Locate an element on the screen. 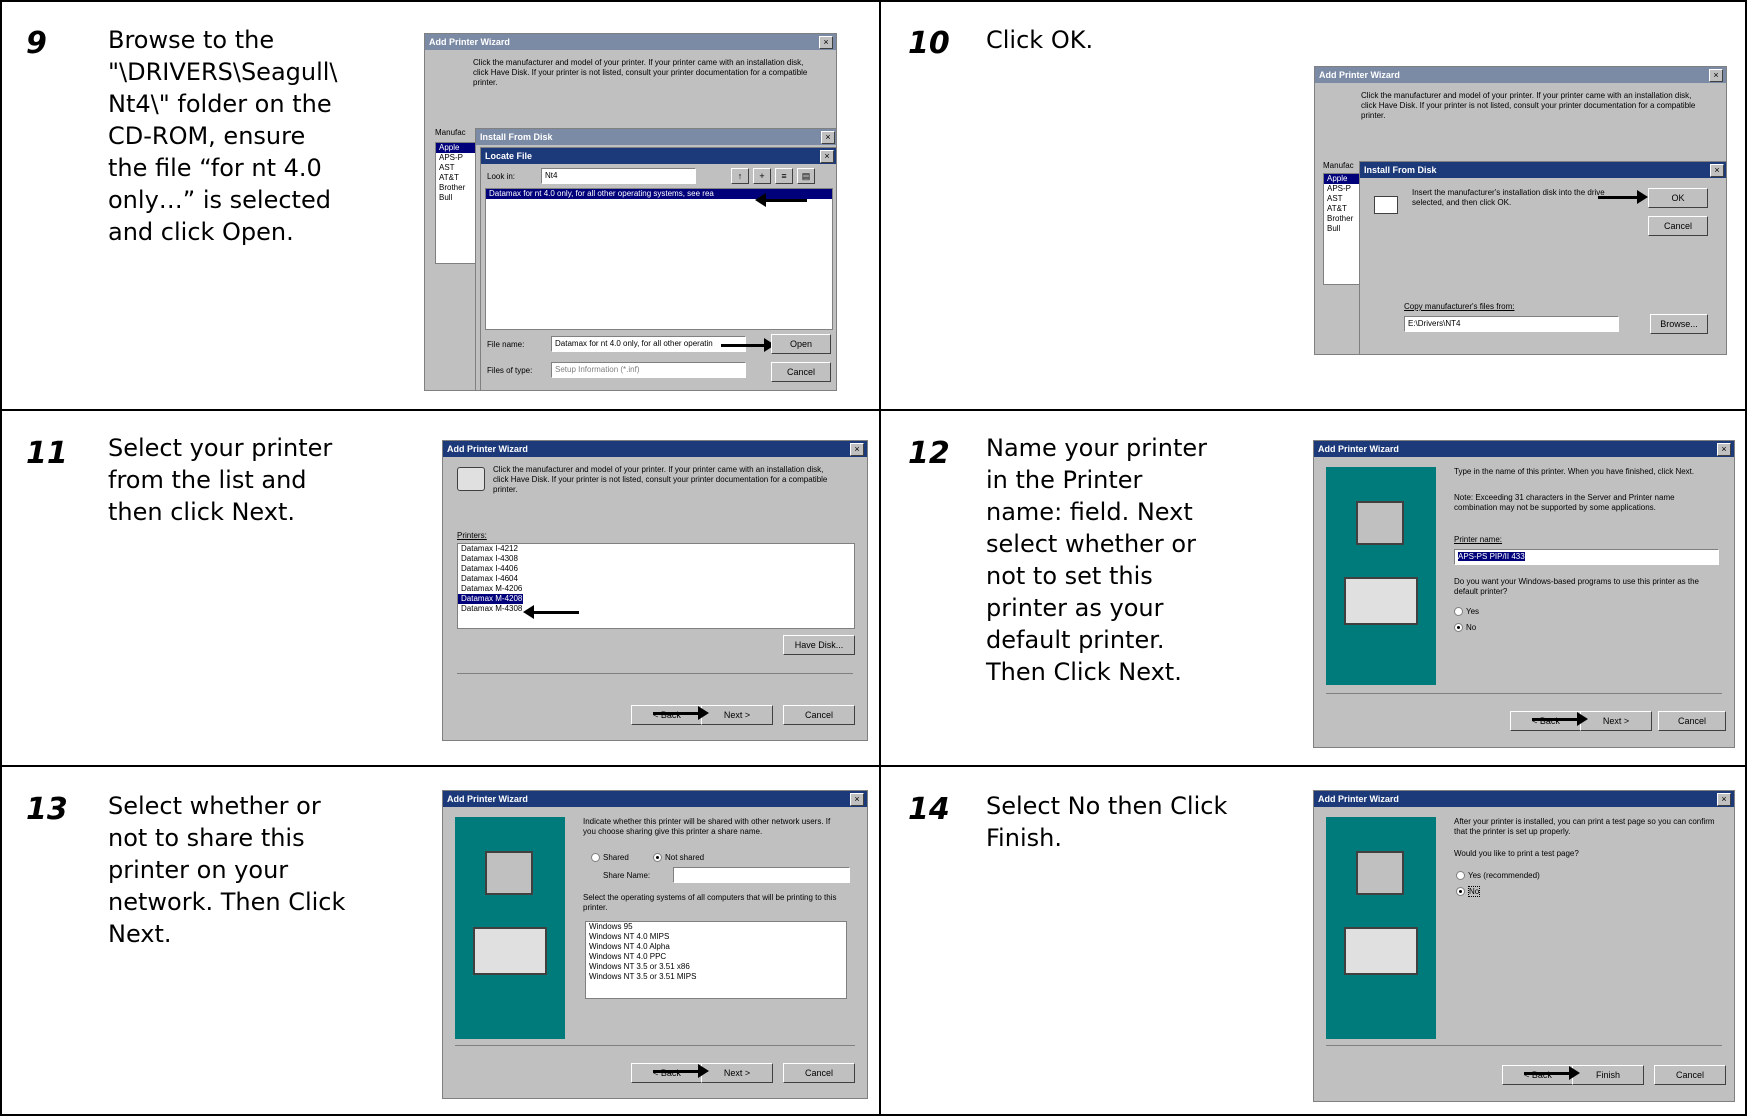  copy-files-input: E:\Drivers\NT4 is located at coordinates (1511, 324).